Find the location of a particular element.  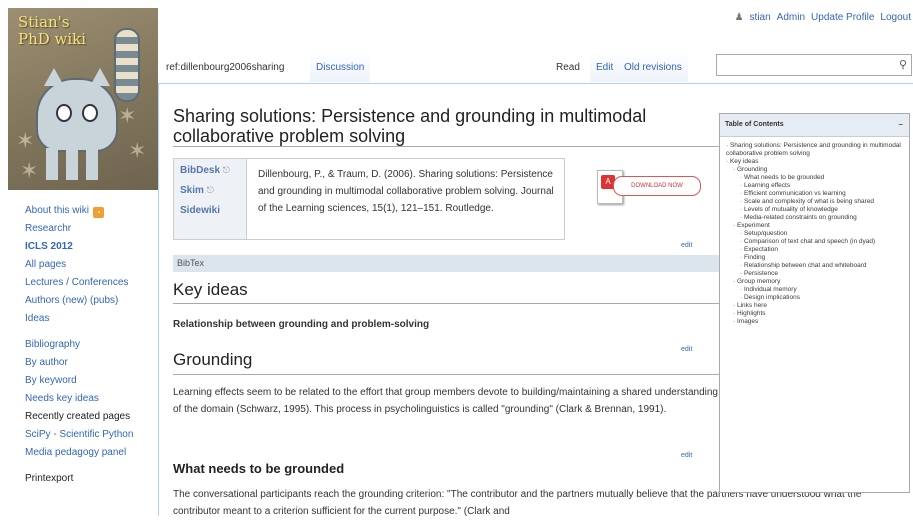

user-bar: ♟ stian Admin Update Profile Logout is located at coordinates (823, 17).